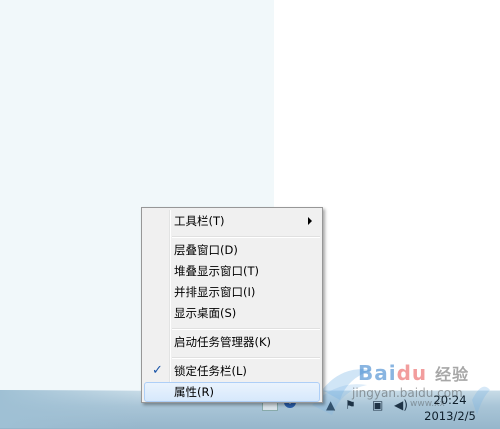  I want to click on menu-item-label: 属性(R), so click(194, 392).